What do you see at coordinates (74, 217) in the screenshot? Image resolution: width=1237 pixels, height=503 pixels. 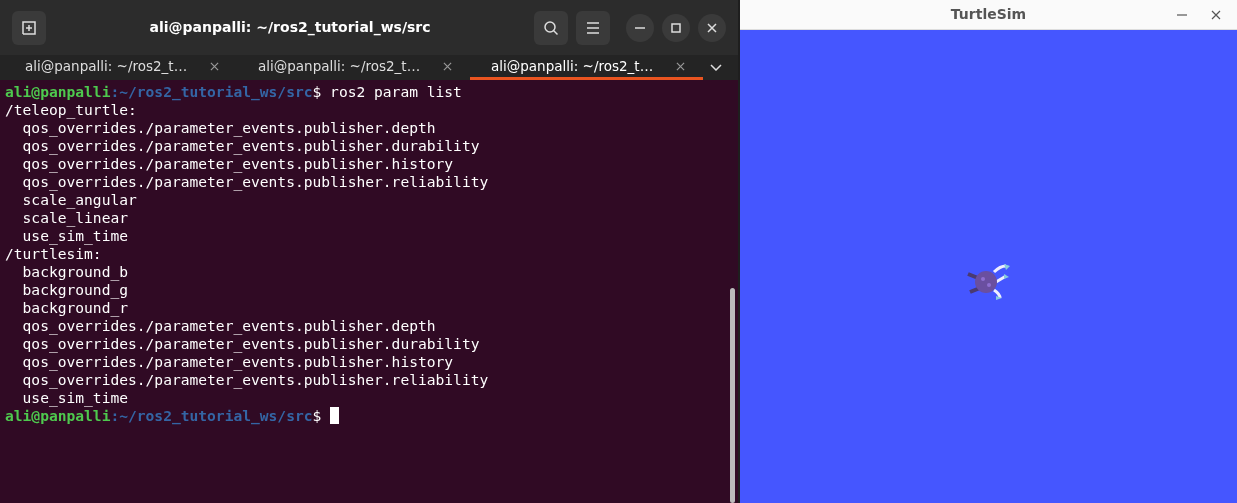 I see `output-line: scale_linear` at bounding box center [74, 217].